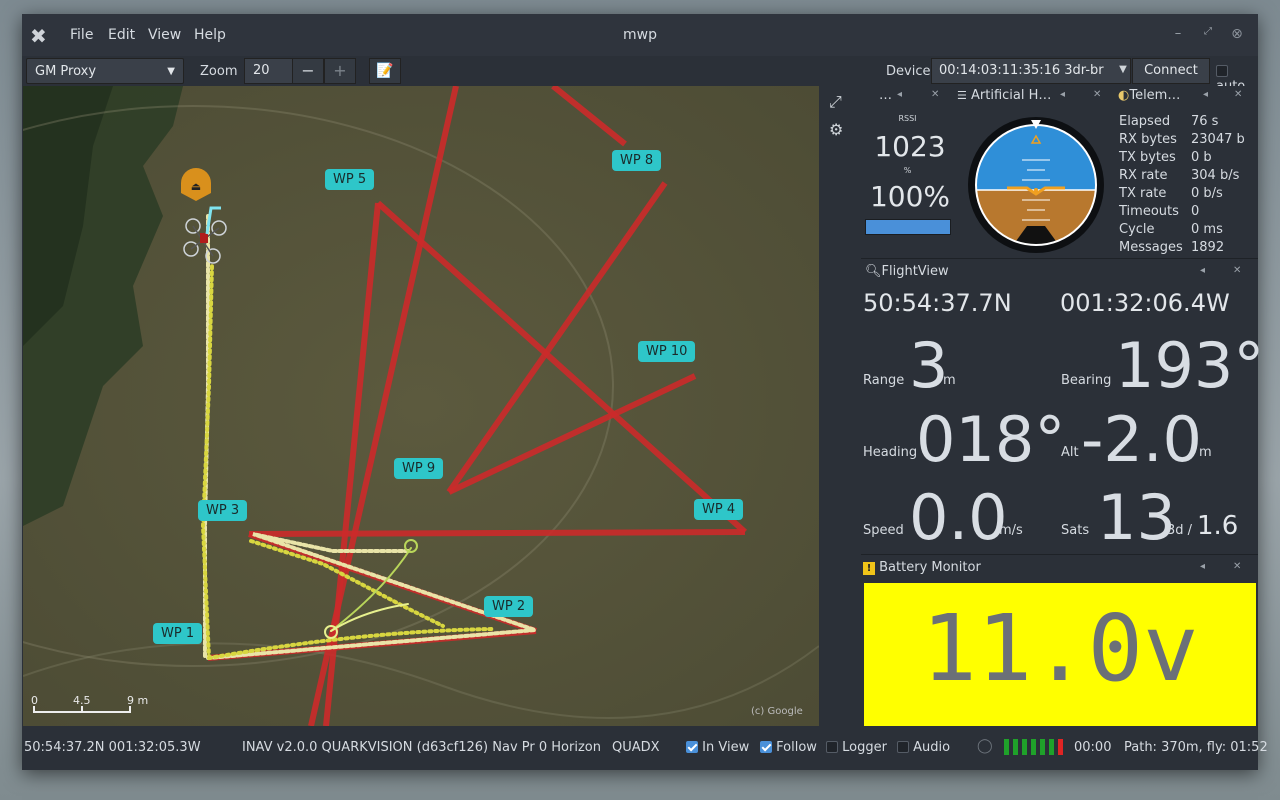  Describe the element at coordinates (350, 179) in the screenshot. I see `waypoint-wp5: WP 5` at that location.